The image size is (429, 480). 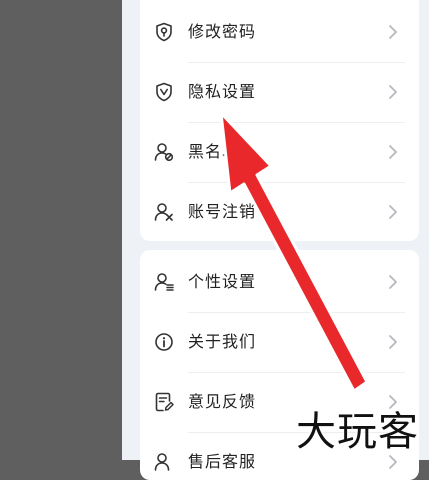 I want to click on settings-item-label: 关于我们, so click(x=222, y=341).